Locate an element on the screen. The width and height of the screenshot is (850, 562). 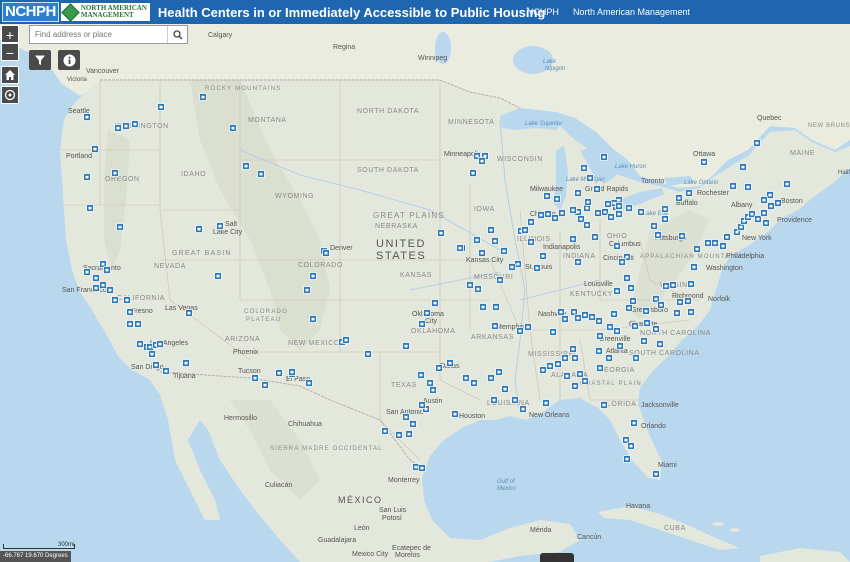
info-button is located at coordinates (69, 60).